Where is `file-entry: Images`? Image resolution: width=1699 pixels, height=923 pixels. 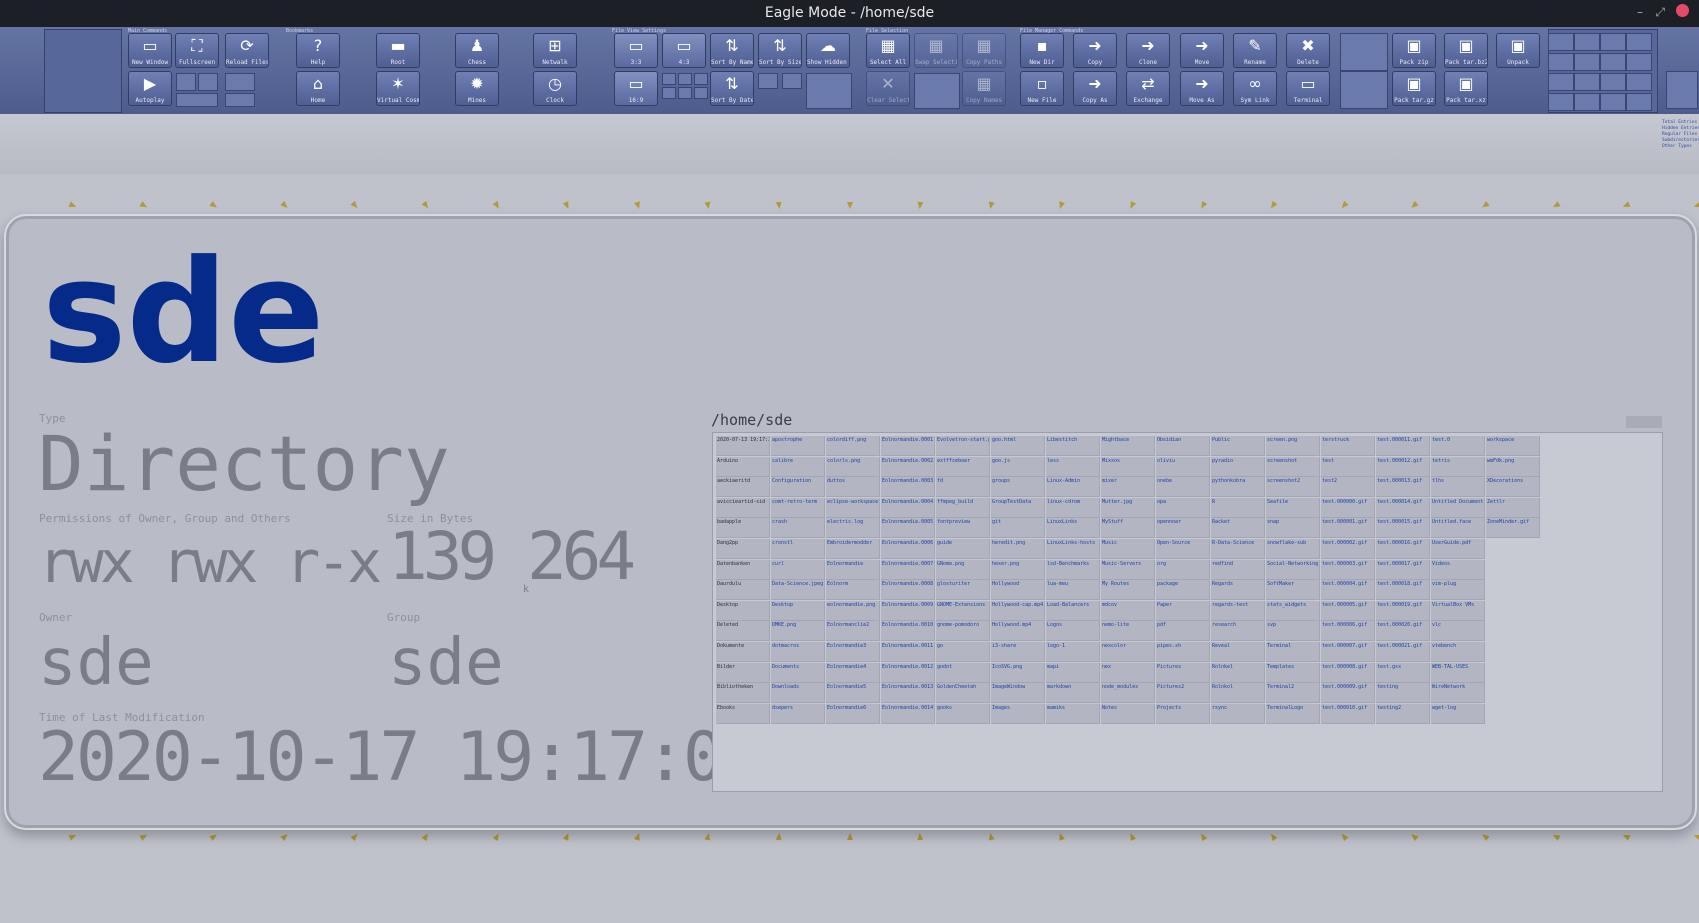 file-entry: Images is located at coordinates (1018, 713).